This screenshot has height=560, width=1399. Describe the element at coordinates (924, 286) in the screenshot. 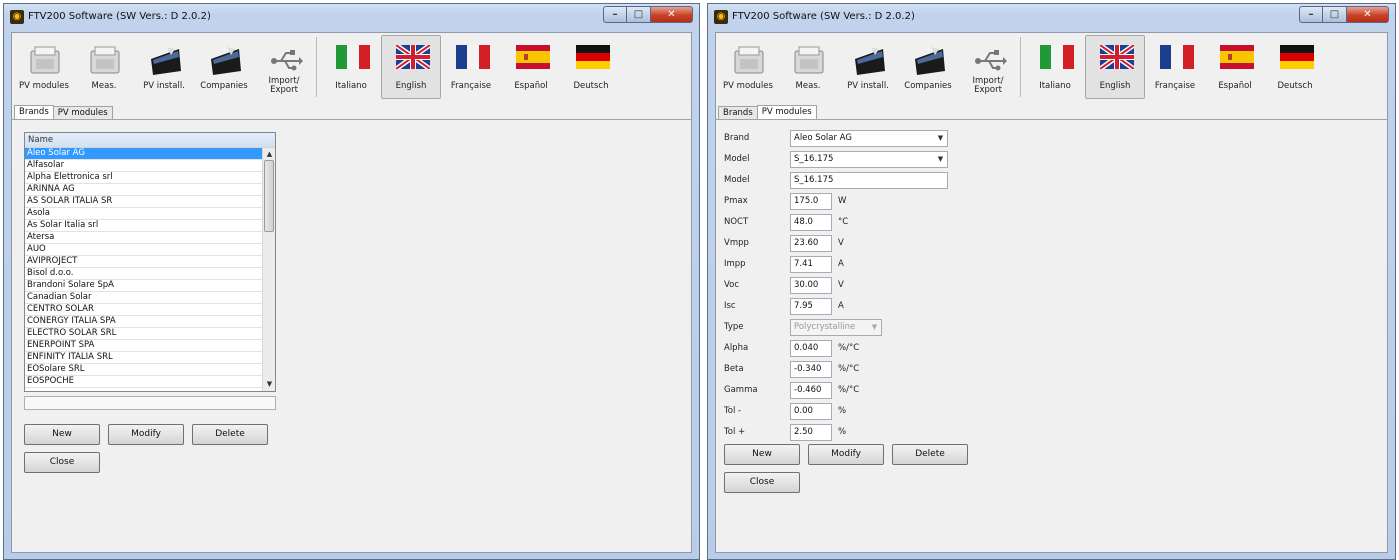

I see `voc-row: Voc 30.00 V` at that location.